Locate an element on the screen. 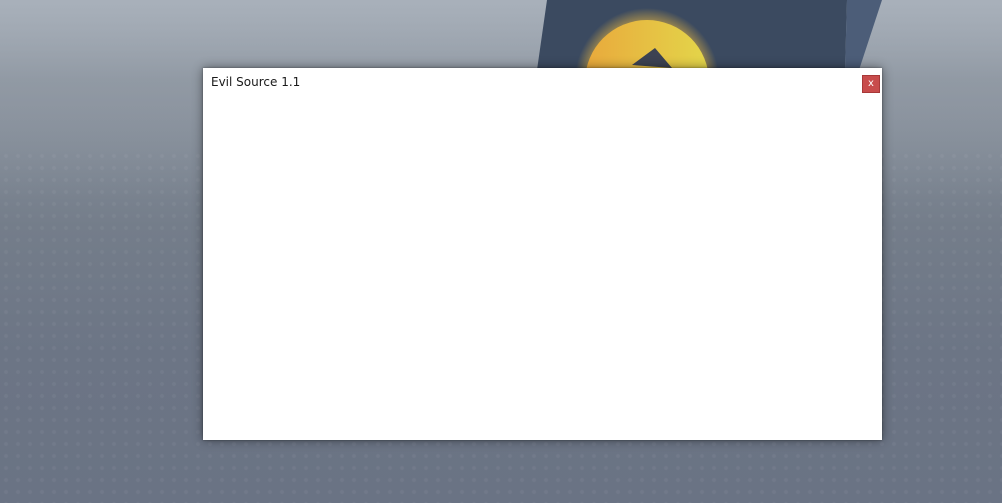 The image size is (1002, 503). window-title: Evil Source 1.1 is located at coordinates (256, 82).